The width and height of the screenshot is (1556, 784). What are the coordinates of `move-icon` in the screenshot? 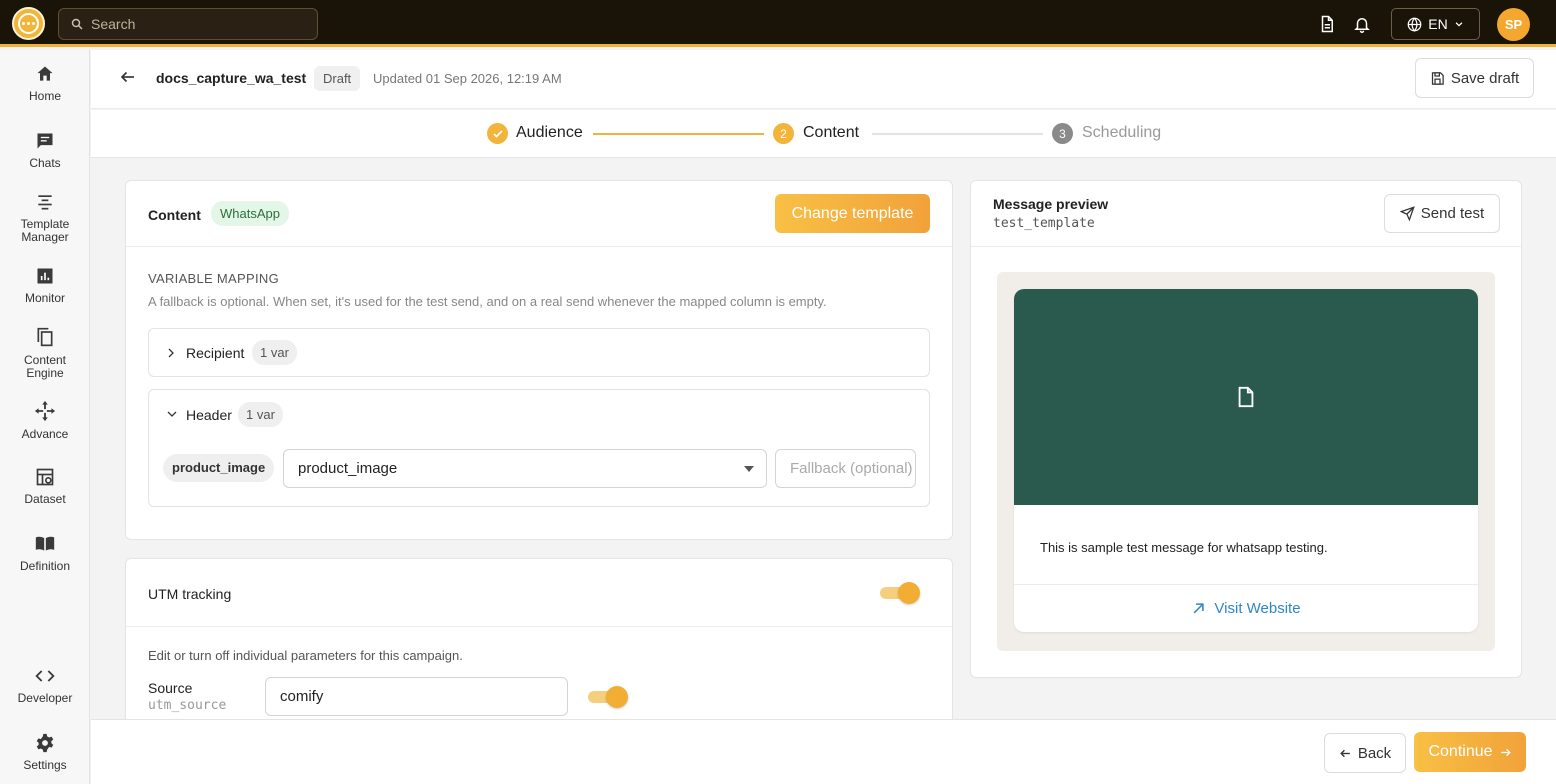 It's located at (45, 411).